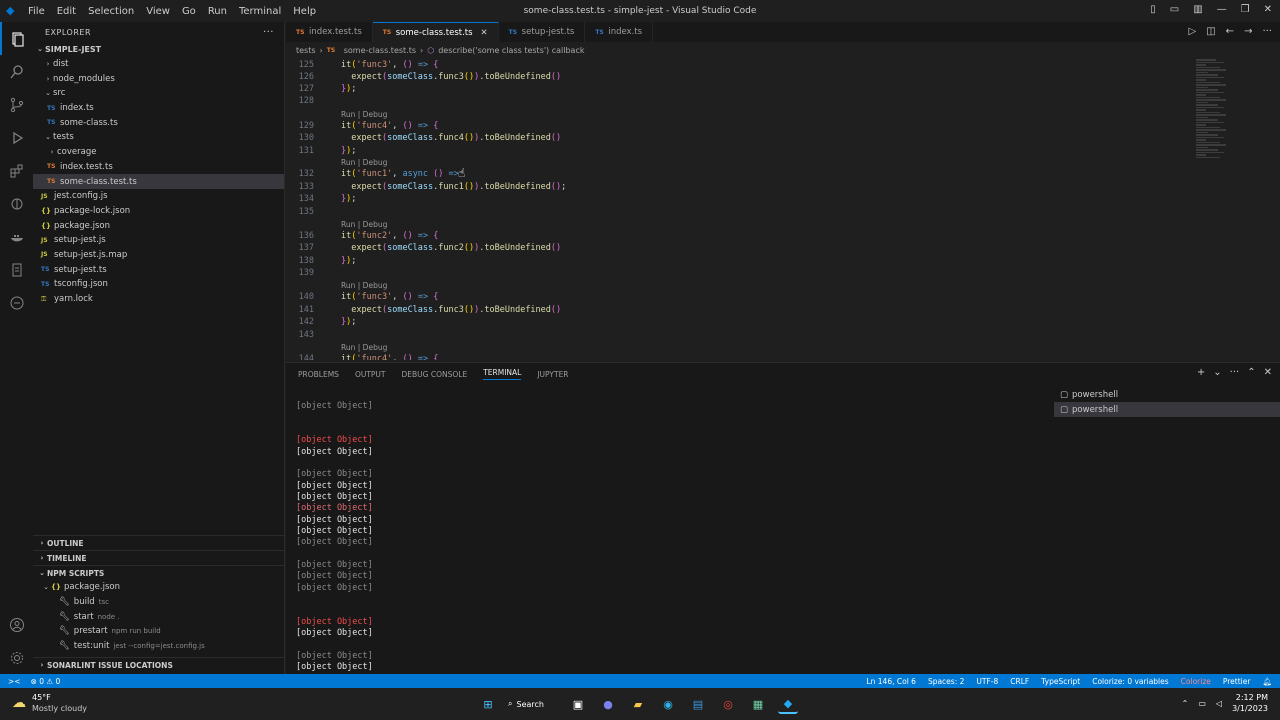 The height and width of the screenshot is (720, 1280). I want to click on outline-section: › OUTLINE, so click(159, 542).